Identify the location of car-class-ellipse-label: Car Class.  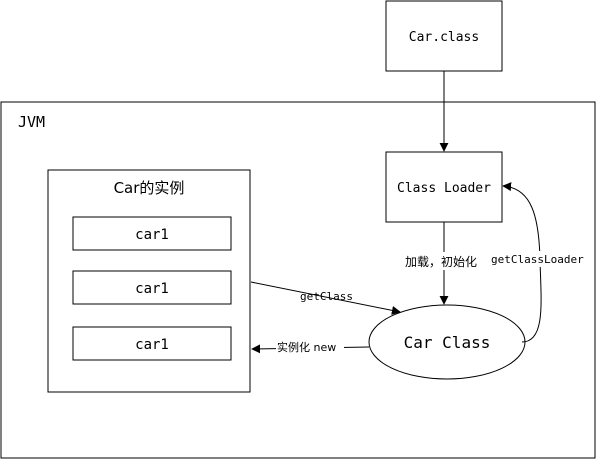
(447, 342).